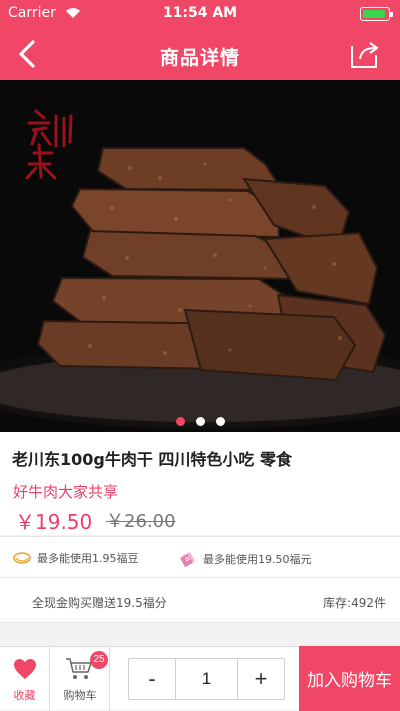  Describe the element at coordinates (80, 679) in the screenshot. I see `cart-button: 25 购物车` at that location.